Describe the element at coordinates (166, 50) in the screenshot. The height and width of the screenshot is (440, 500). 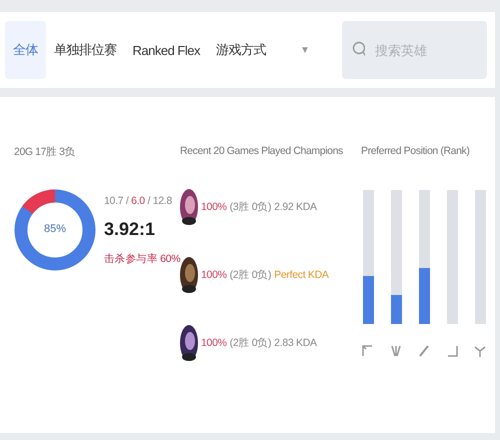
I see `tab: Ranked Flex` at that location.